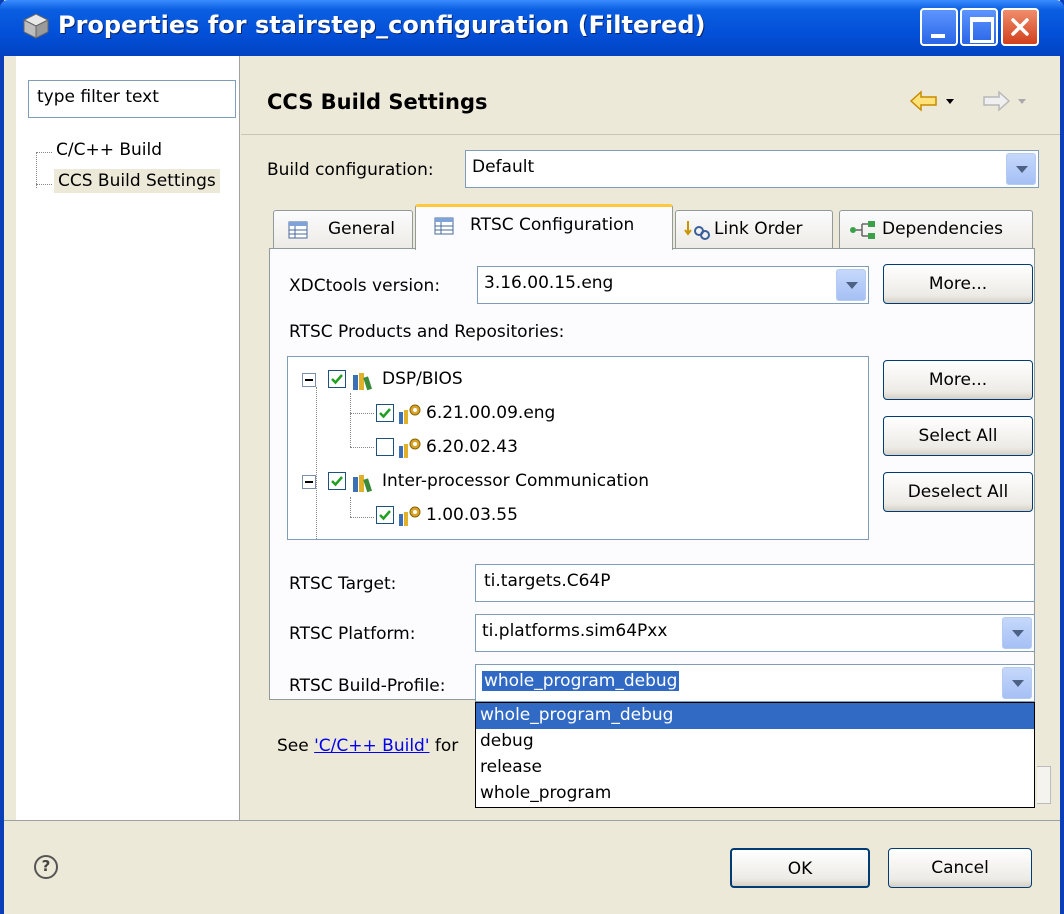 The image size is (1064, 914). I want to click on deselect-all-button: Deselect All, so click(958, 492).